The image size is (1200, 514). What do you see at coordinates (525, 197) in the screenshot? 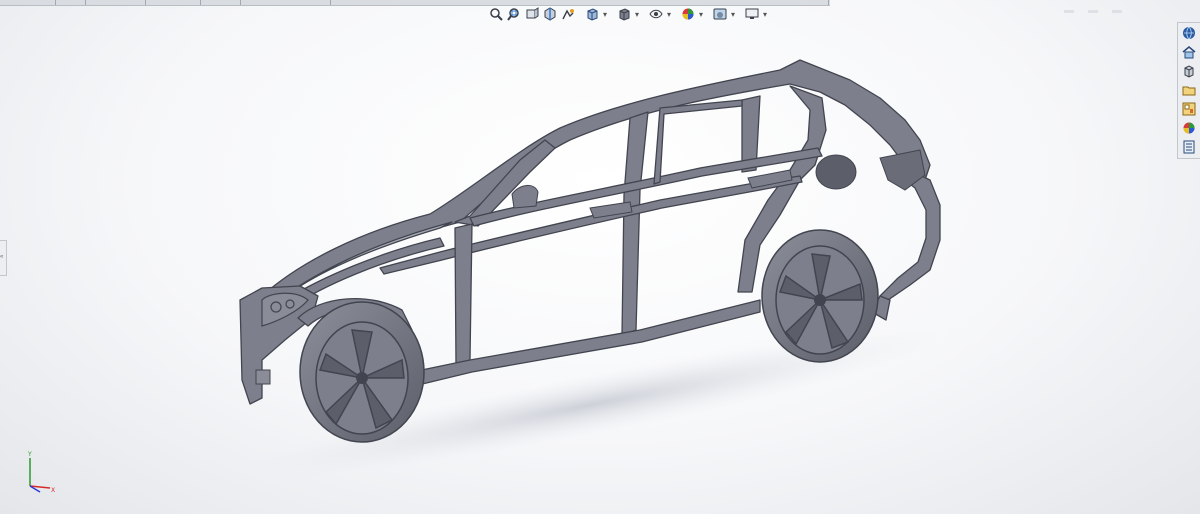
I see `side-mirror-icon` at bounding box center [525, 197].